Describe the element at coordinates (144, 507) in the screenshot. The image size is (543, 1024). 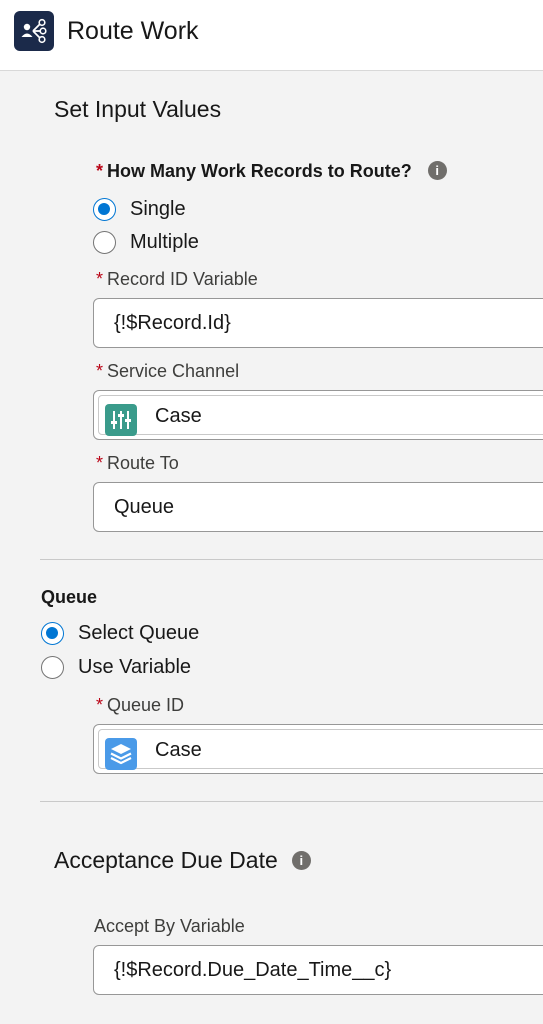
I see `route-to-value: Queue` at that location.